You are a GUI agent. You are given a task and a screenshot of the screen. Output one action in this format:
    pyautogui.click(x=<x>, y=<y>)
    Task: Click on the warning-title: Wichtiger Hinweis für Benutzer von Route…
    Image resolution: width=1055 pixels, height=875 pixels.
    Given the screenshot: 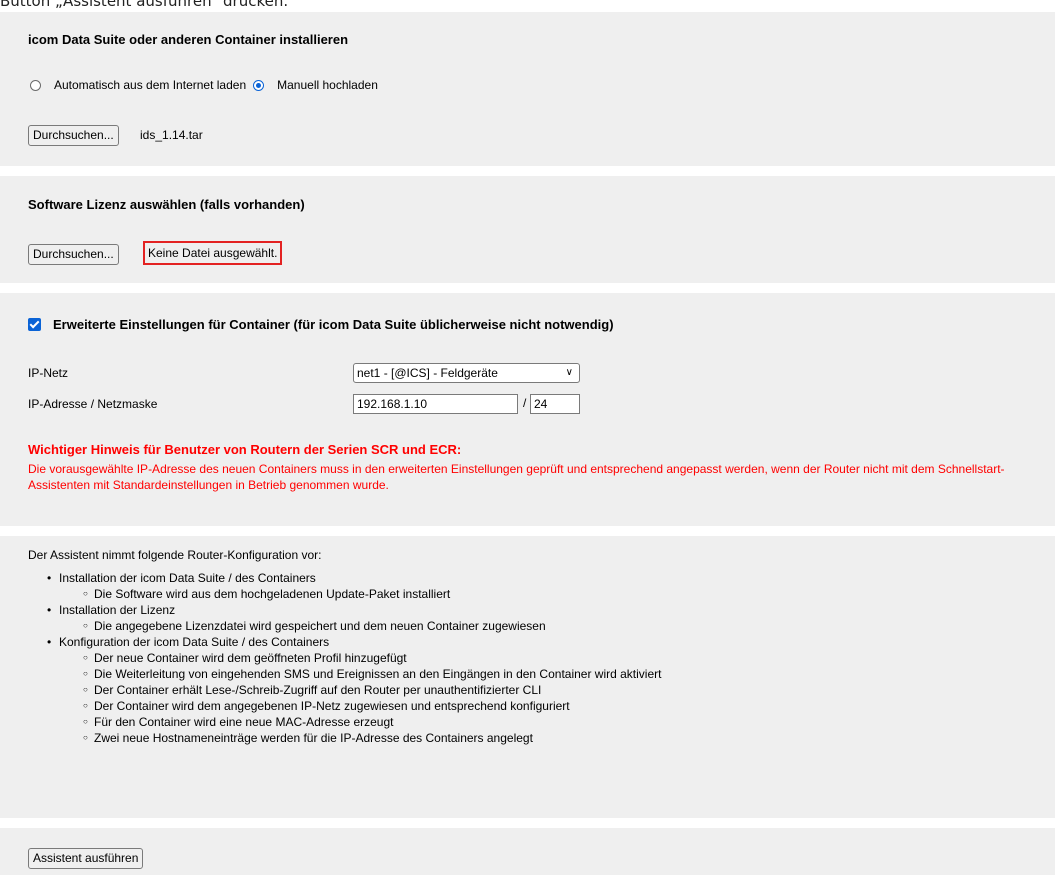 What is the action you would take?
    pyautogui.click(x=245, y=449)
    